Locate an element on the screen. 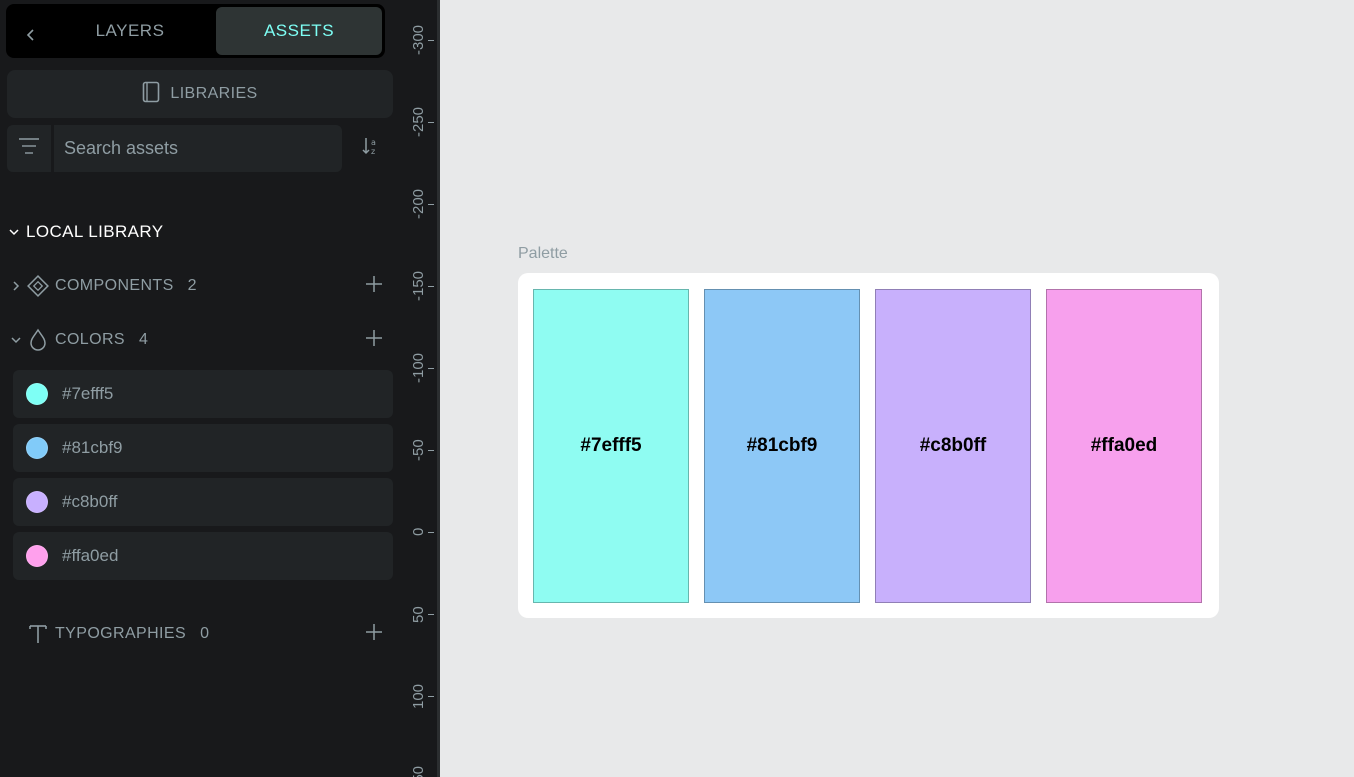 The width and height of the screenshot is (1354, 777). ruler-label: -100 is located at coordinates (418, 367).